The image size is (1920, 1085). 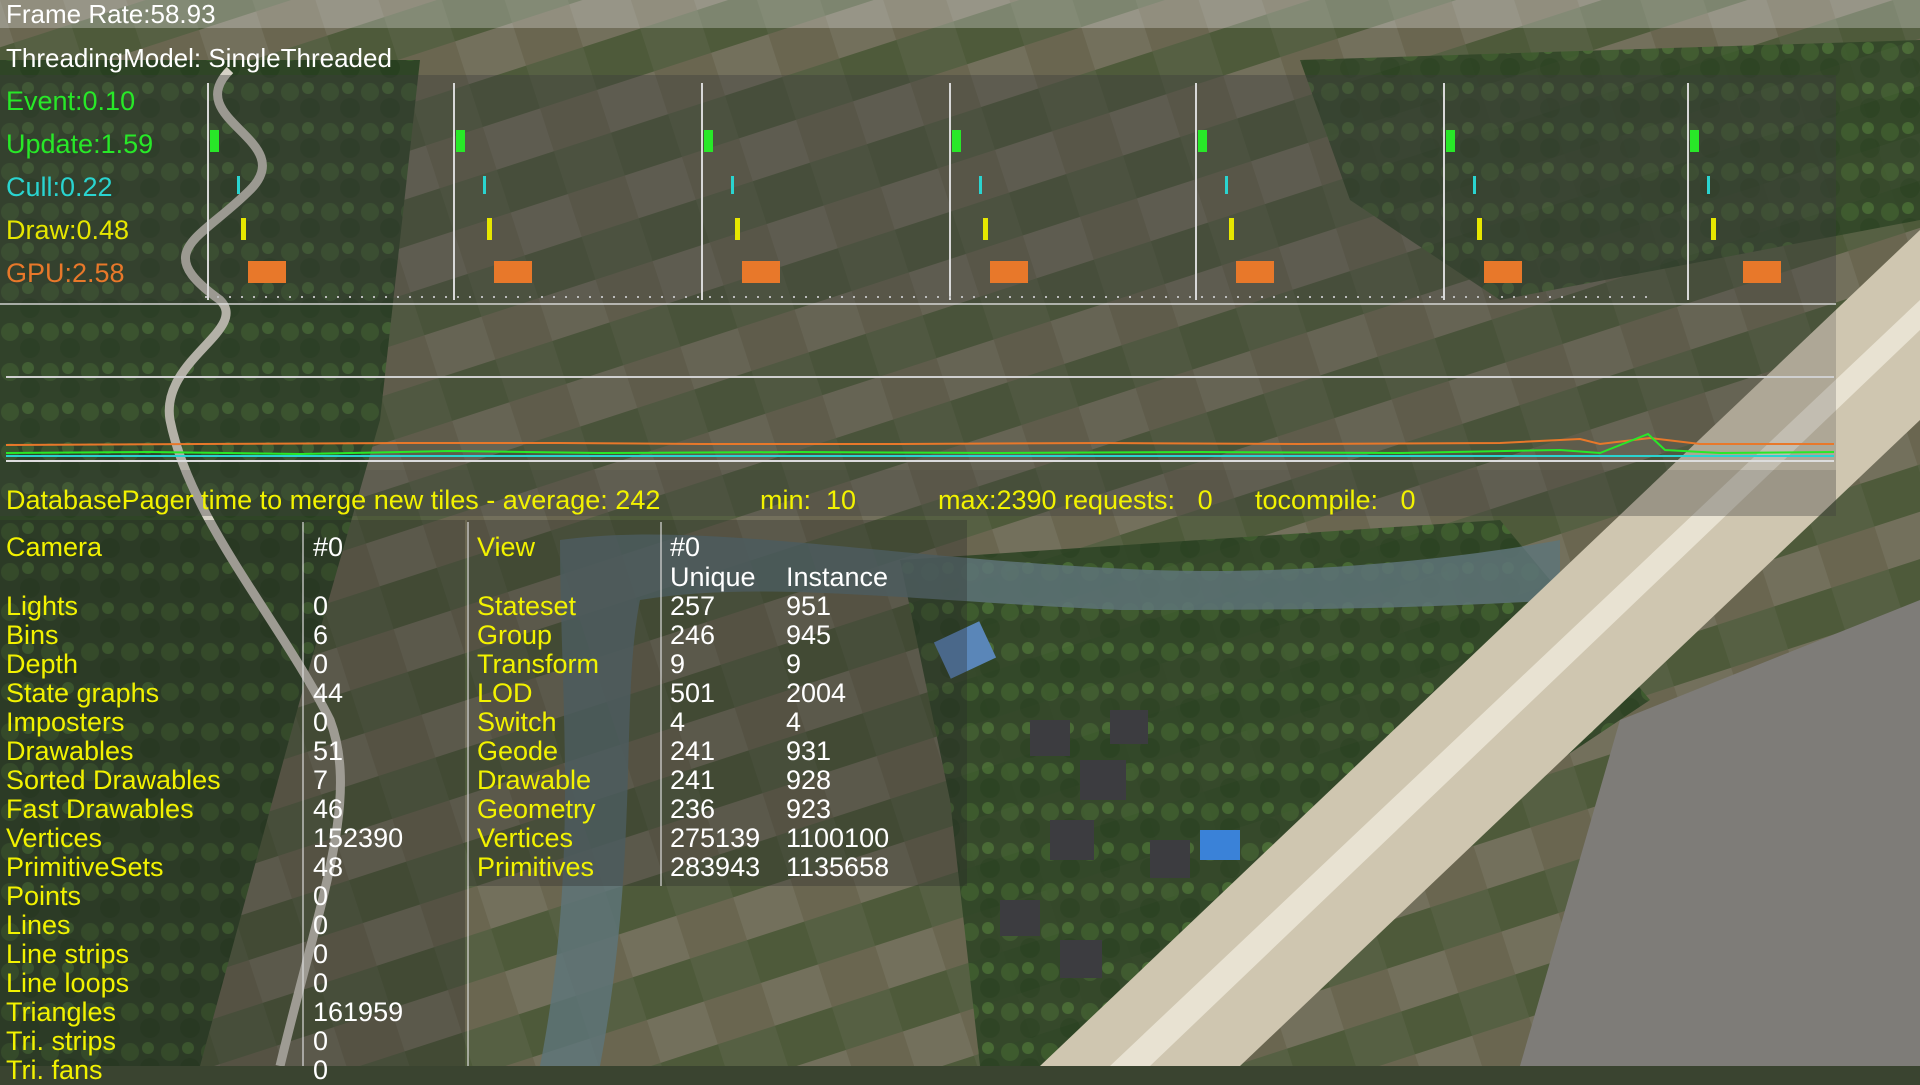 I want to click on view-unique-value: 283943, so click(x=715, y=867).